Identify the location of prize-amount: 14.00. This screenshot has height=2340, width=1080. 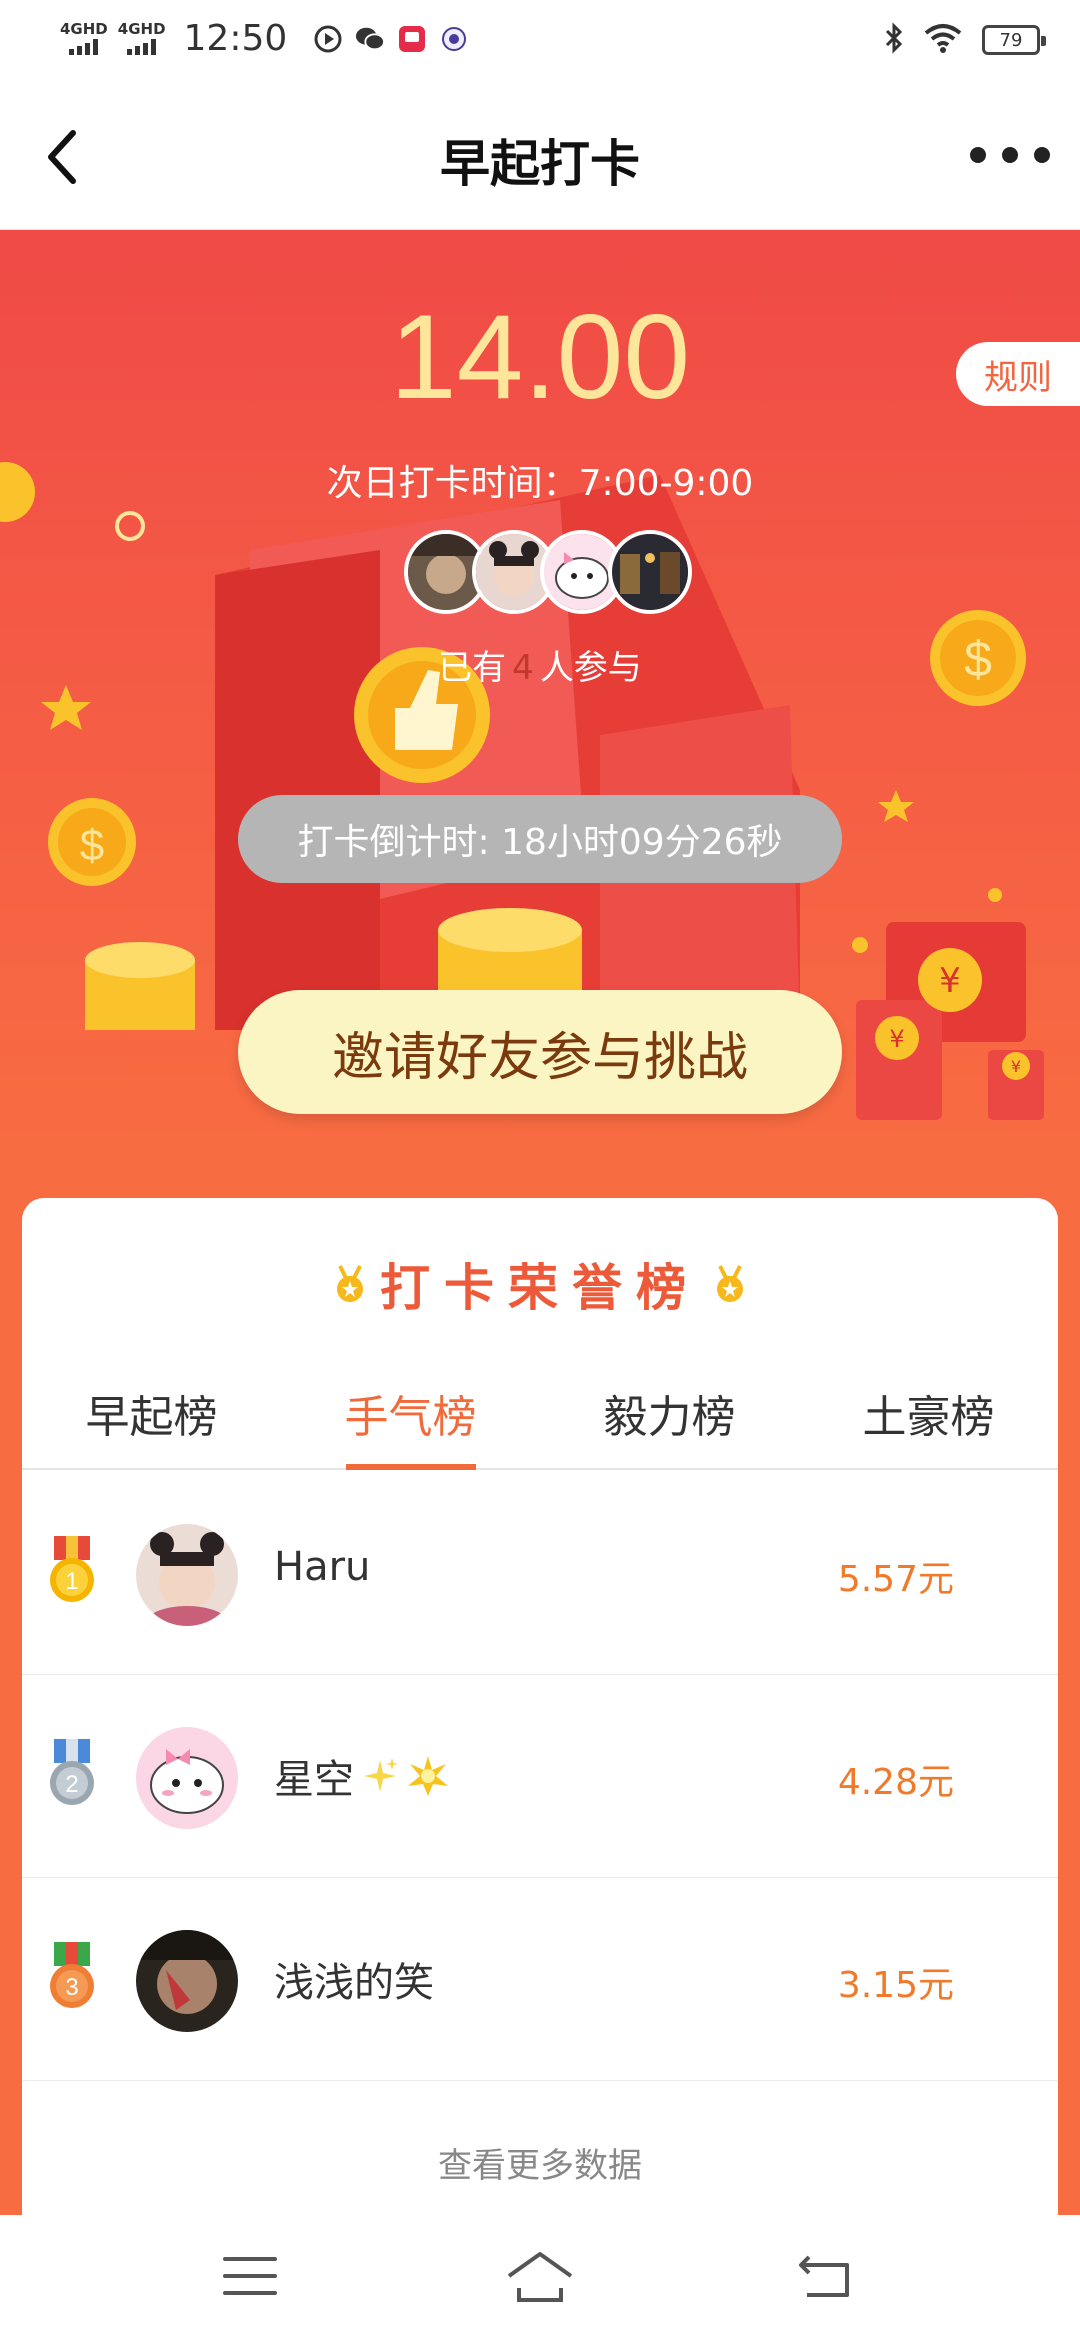
(540, 357).